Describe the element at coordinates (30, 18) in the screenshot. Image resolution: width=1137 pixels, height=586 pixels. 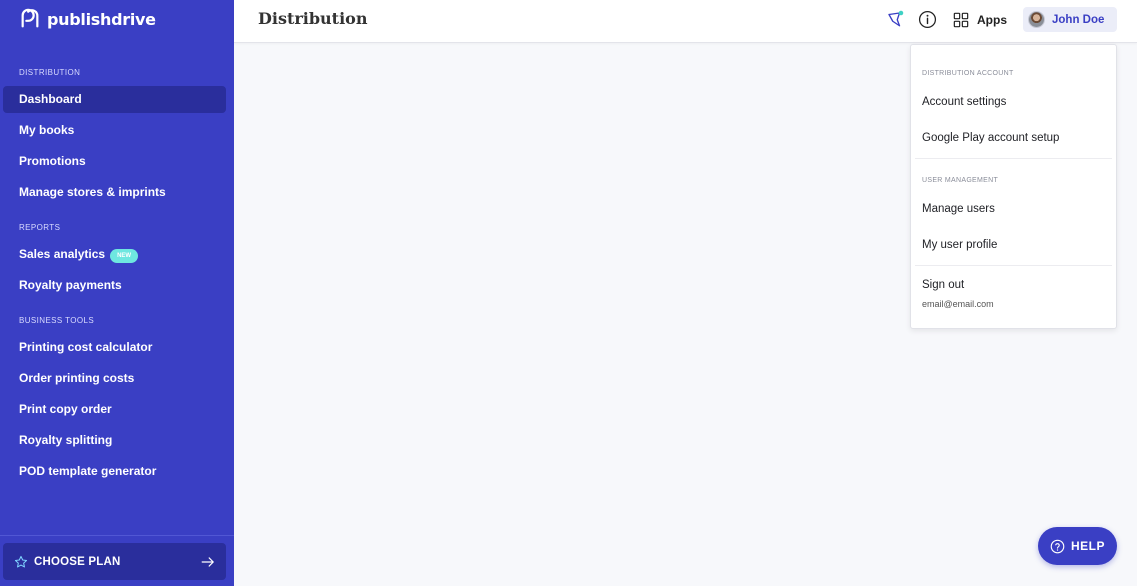
I see `publishdrive-logo-icon` at that location.